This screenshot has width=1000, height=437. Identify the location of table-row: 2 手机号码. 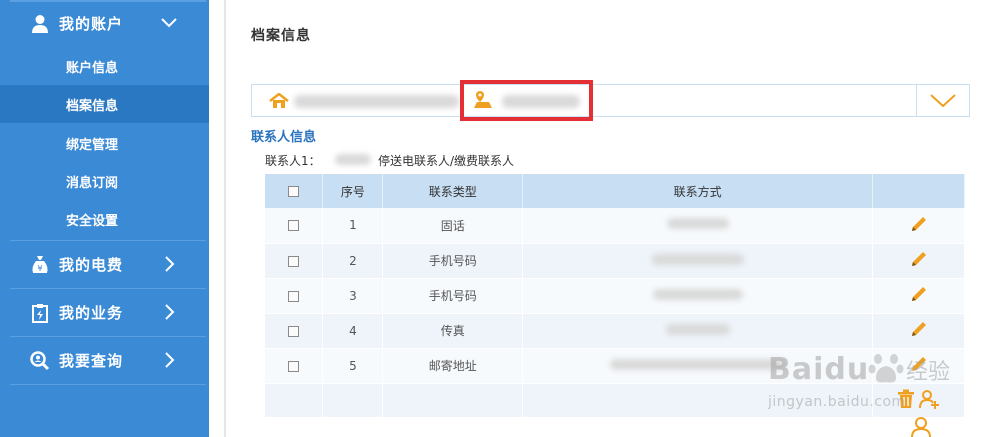
(615, 261).